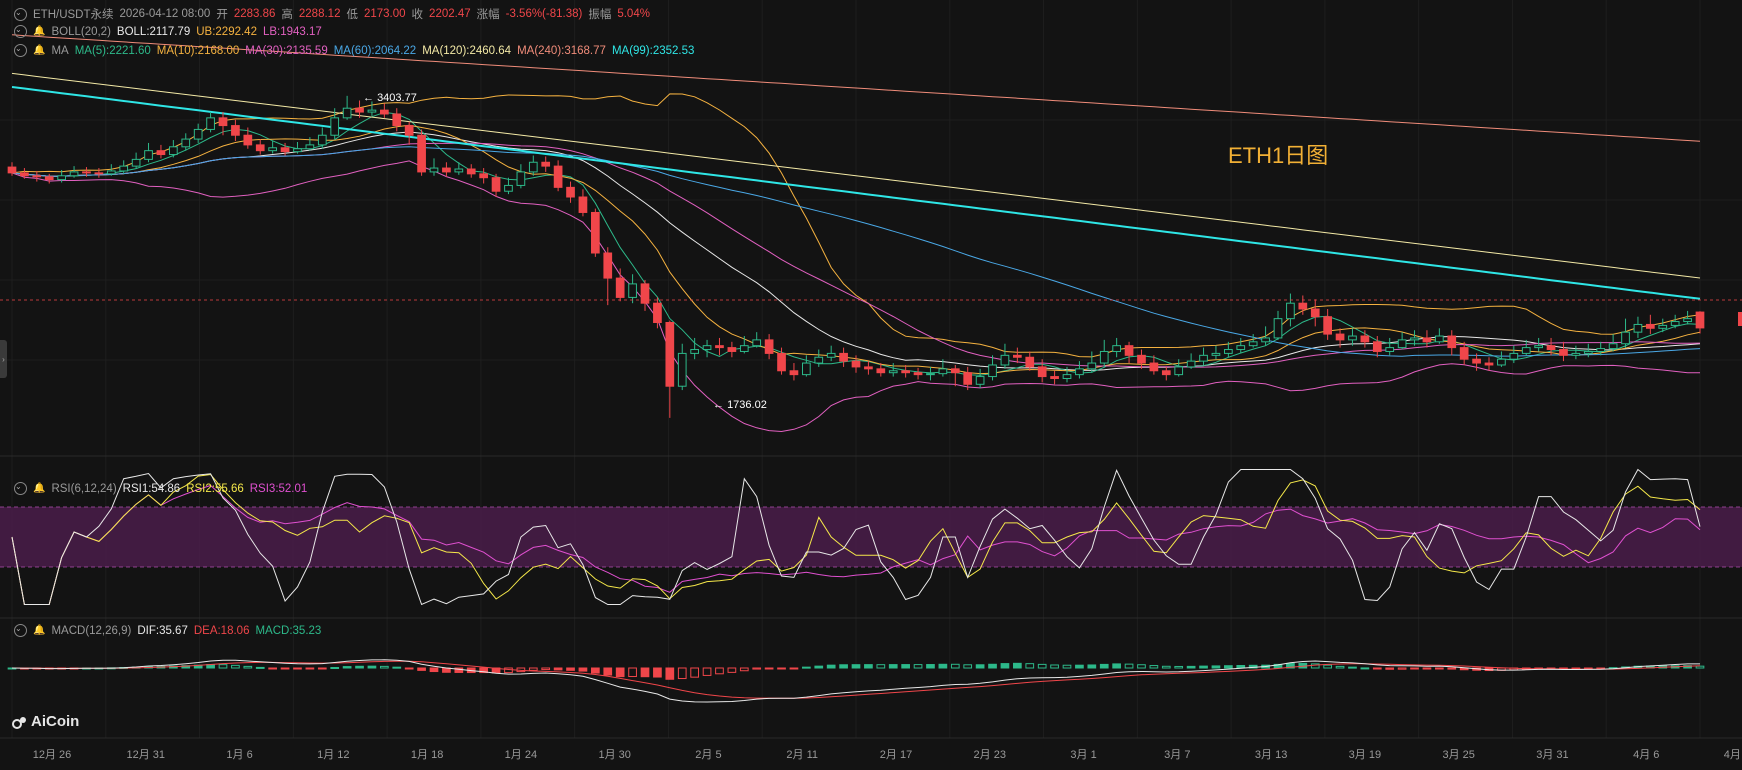 This screenshot has width=1742, height=770. What do you see at coordinates (390, 98) in the screenshot?
I see `high-price-marker: ← 3403.77` at bounding box center [390, 98].